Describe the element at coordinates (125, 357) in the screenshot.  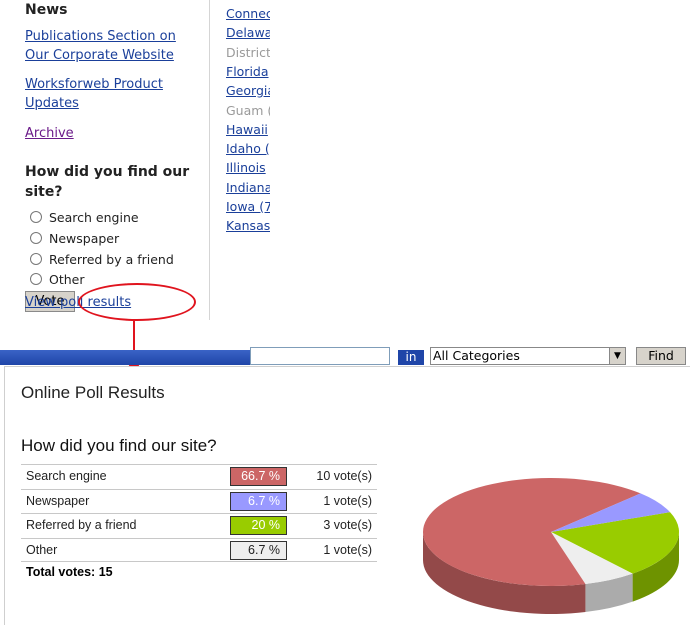
I see `search-bar-background` at that location.